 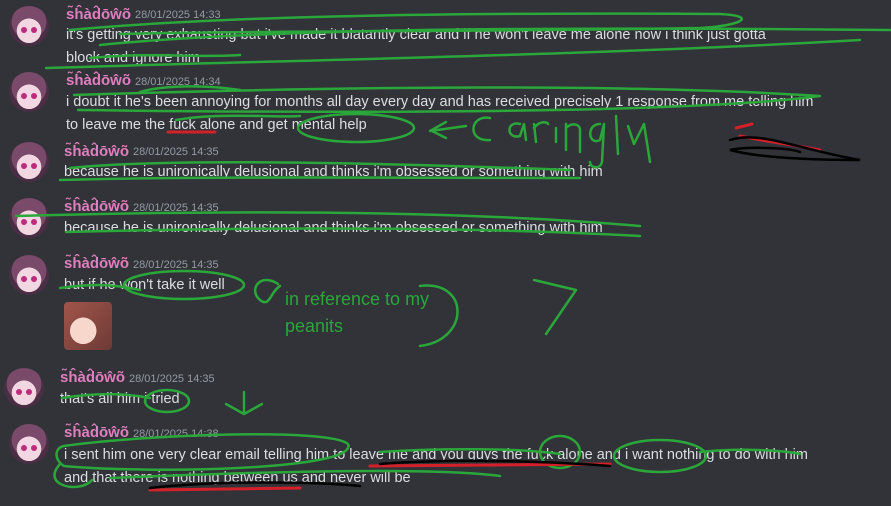 What do you see at coordinates (794, 149) in the screenshot?
I see `black-scribble` at bounding box center [794, 149].